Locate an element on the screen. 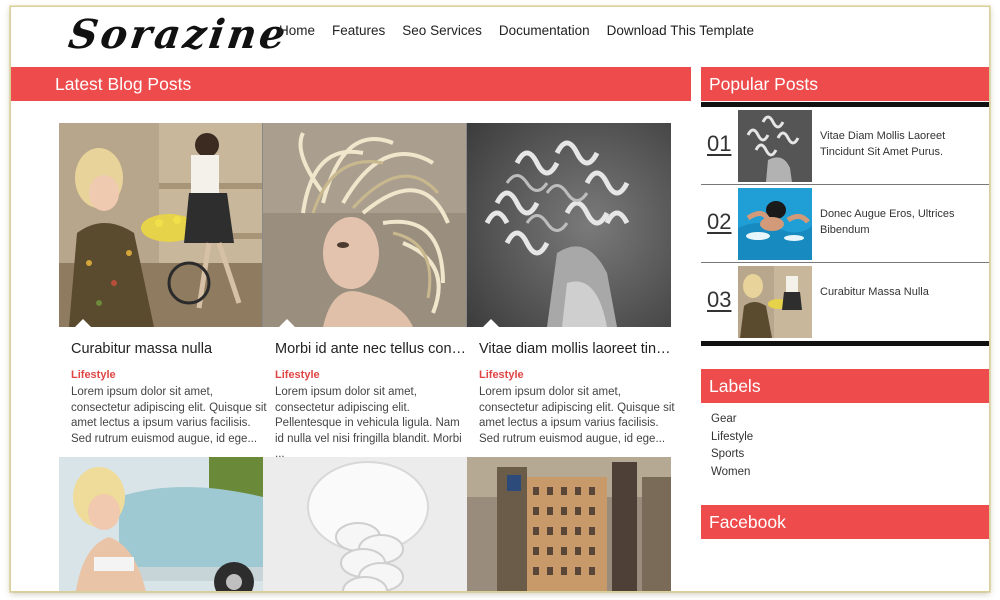 The width and height of the screenshot is (1000, 600). popular-image-vintage-woman is located at coordinates (775, 302).